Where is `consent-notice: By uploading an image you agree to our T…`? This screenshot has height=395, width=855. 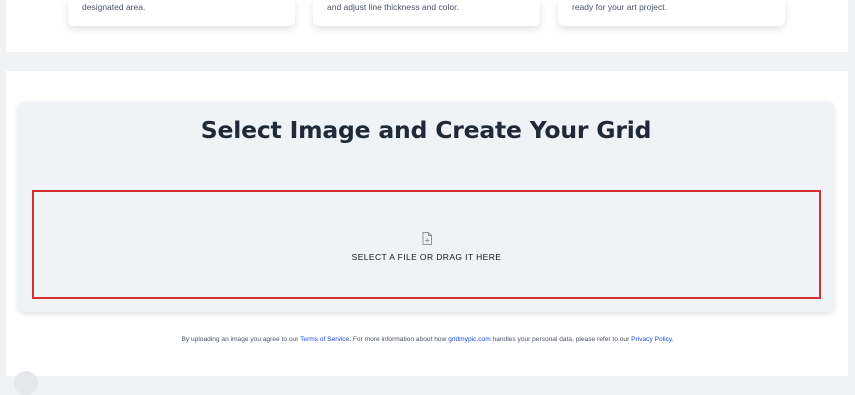 consent-notice: By uploading an image you agree to our T… is located at coordinates (427, 339).